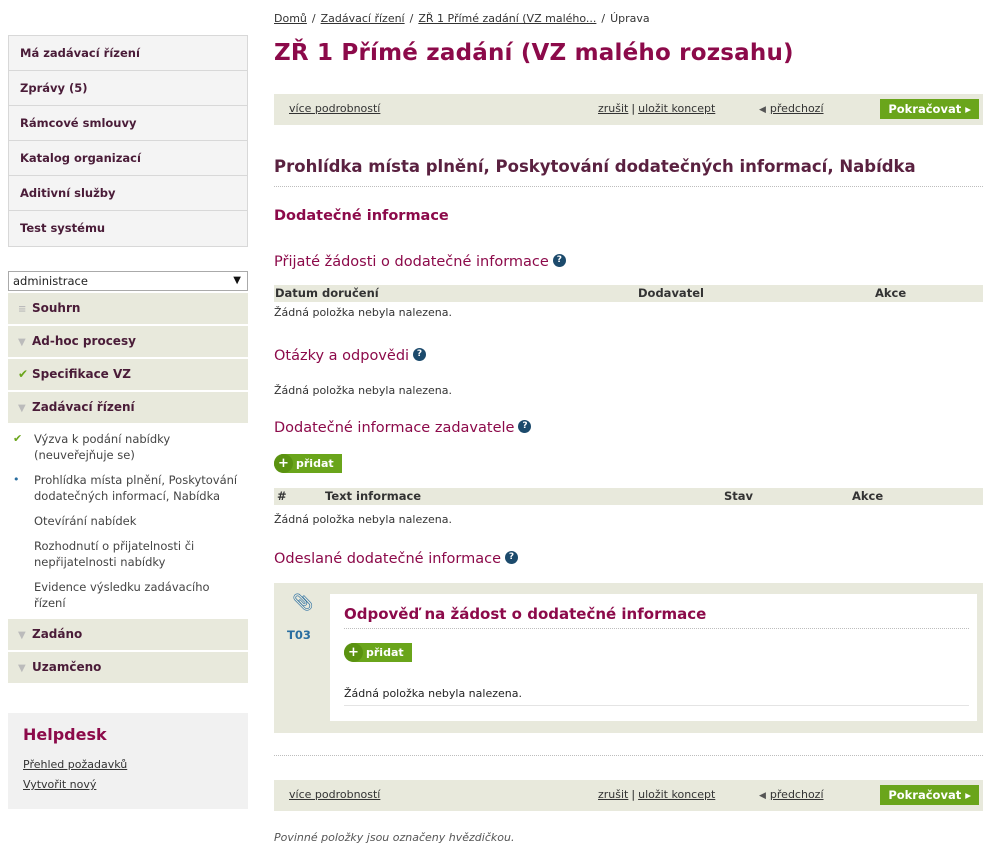 The height and width of the screenshot is (845, 983). Describe the element at coordinates (135, 784) in the screenshot. I see `helpdesk-create-link: Vytvořit nový` at that location.